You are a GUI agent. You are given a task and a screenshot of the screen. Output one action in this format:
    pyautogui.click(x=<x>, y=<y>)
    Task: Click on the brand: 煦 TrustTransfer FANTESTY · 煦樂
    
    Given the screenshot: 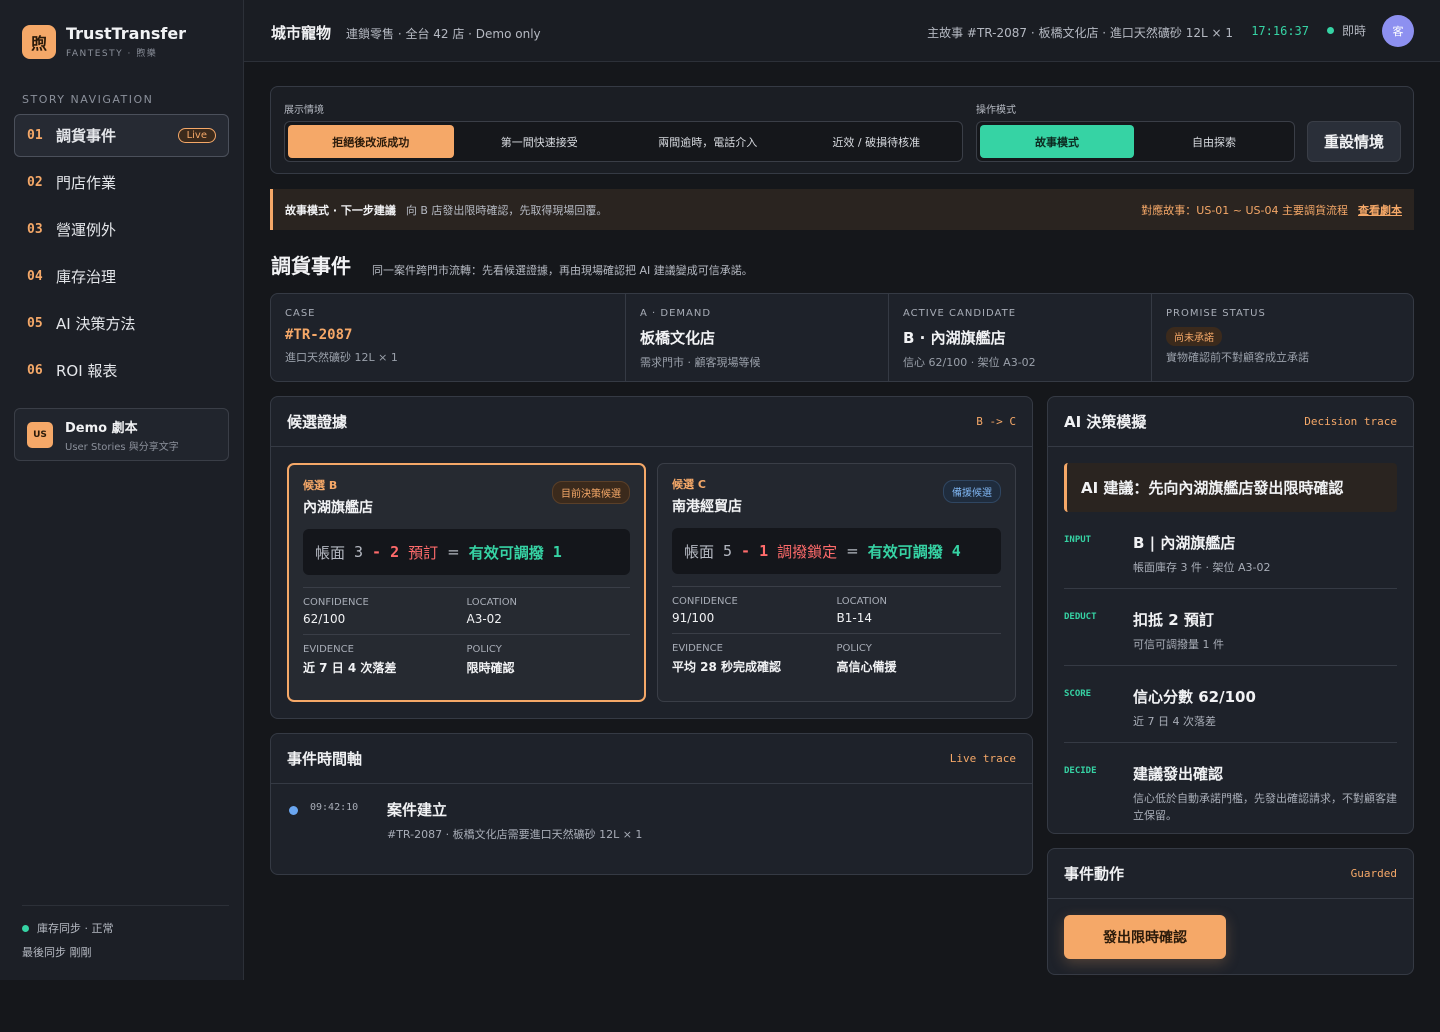 What is the action you would take?
    pyautogui.click(x=104, y=41)
    